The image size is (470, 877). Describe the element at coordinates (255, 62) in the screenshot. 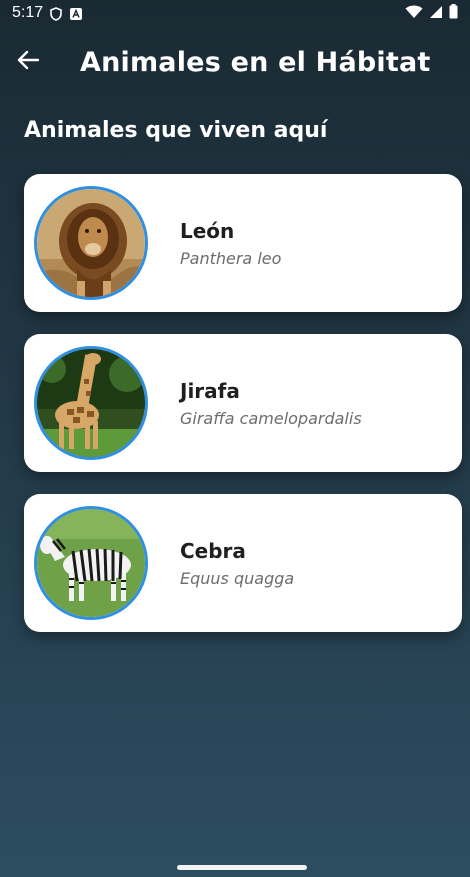

I see `page-title: Animales en el Hábitat` at that location.